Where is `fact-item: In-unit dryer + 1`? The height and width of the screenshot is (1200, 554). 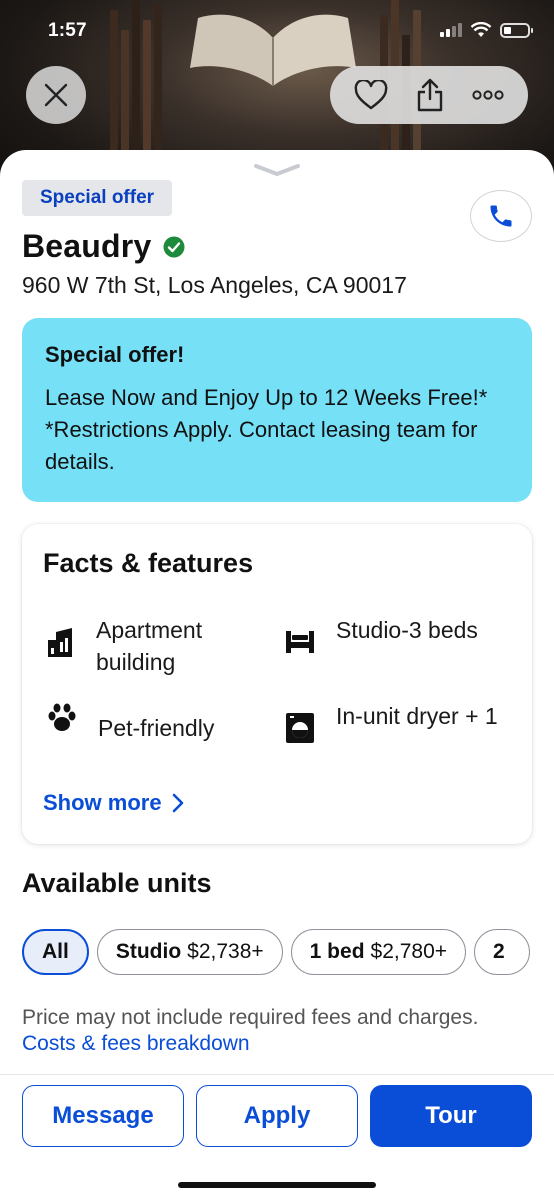 fact-item: In-unit dryer + 1 is located at coordinates (399, 722).